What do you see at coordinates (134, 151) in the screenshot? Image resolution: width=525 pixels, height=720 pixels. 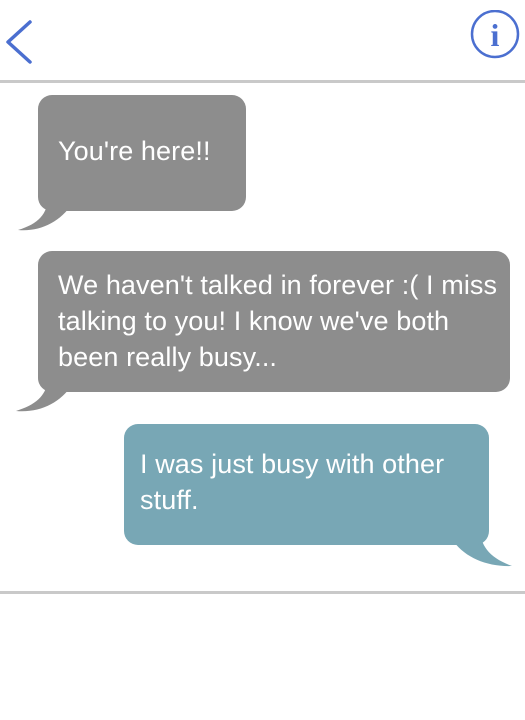 I see `message-text: You're here!!` at bounding box center [134, 151].